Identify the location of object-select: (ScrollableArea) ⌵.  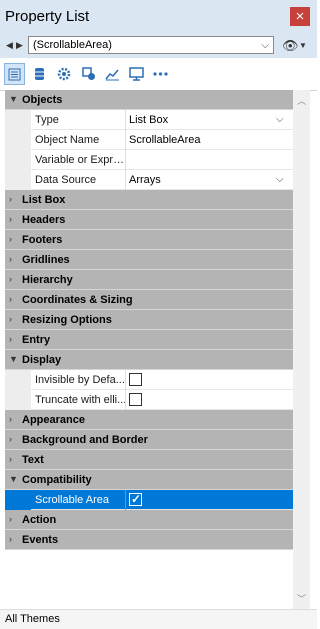
(151, 45).